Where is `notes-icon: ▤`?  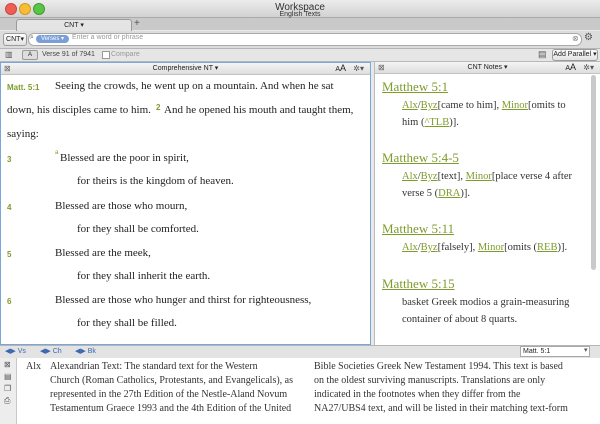
notes-icon: ▤ is located at coordinates (542, 54).